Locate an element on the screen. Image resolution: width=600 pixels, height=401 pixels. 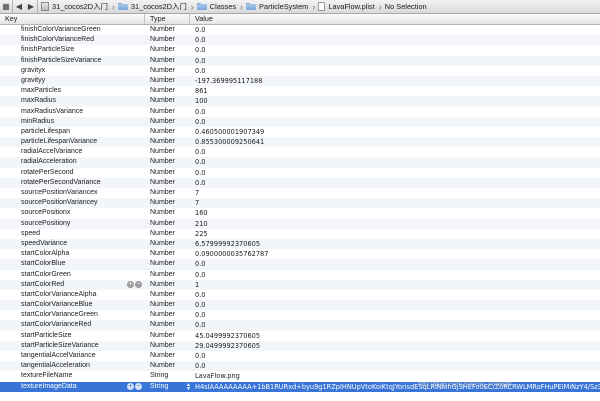
row-key: sourcePositionVariancey is located at coordinates (59, 203).